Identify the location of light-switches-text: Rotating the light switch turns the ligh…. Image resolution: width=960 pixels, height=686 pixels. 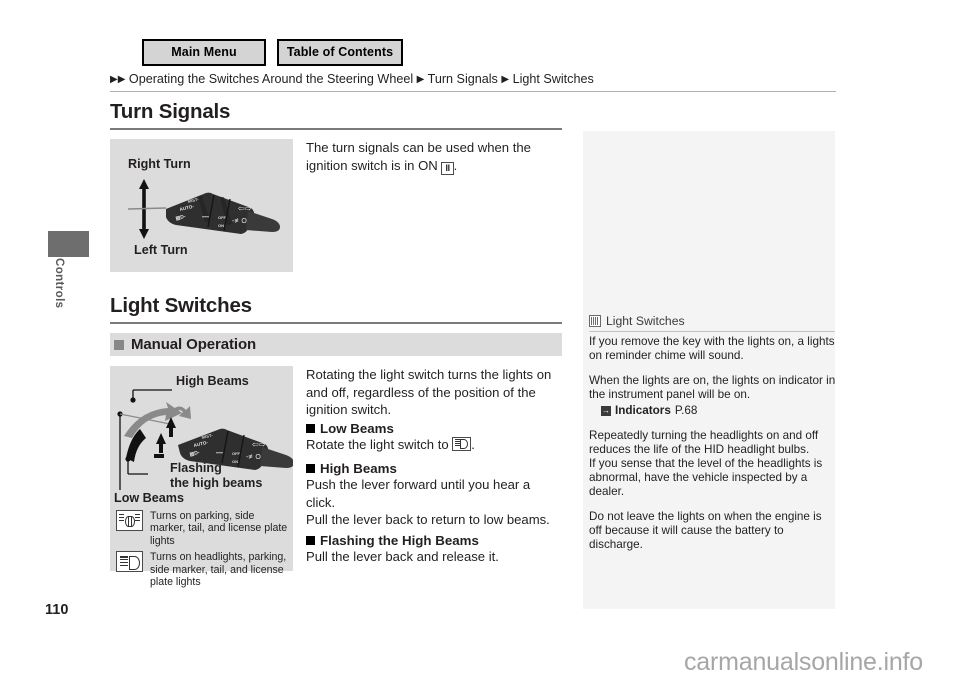
(434, 465).